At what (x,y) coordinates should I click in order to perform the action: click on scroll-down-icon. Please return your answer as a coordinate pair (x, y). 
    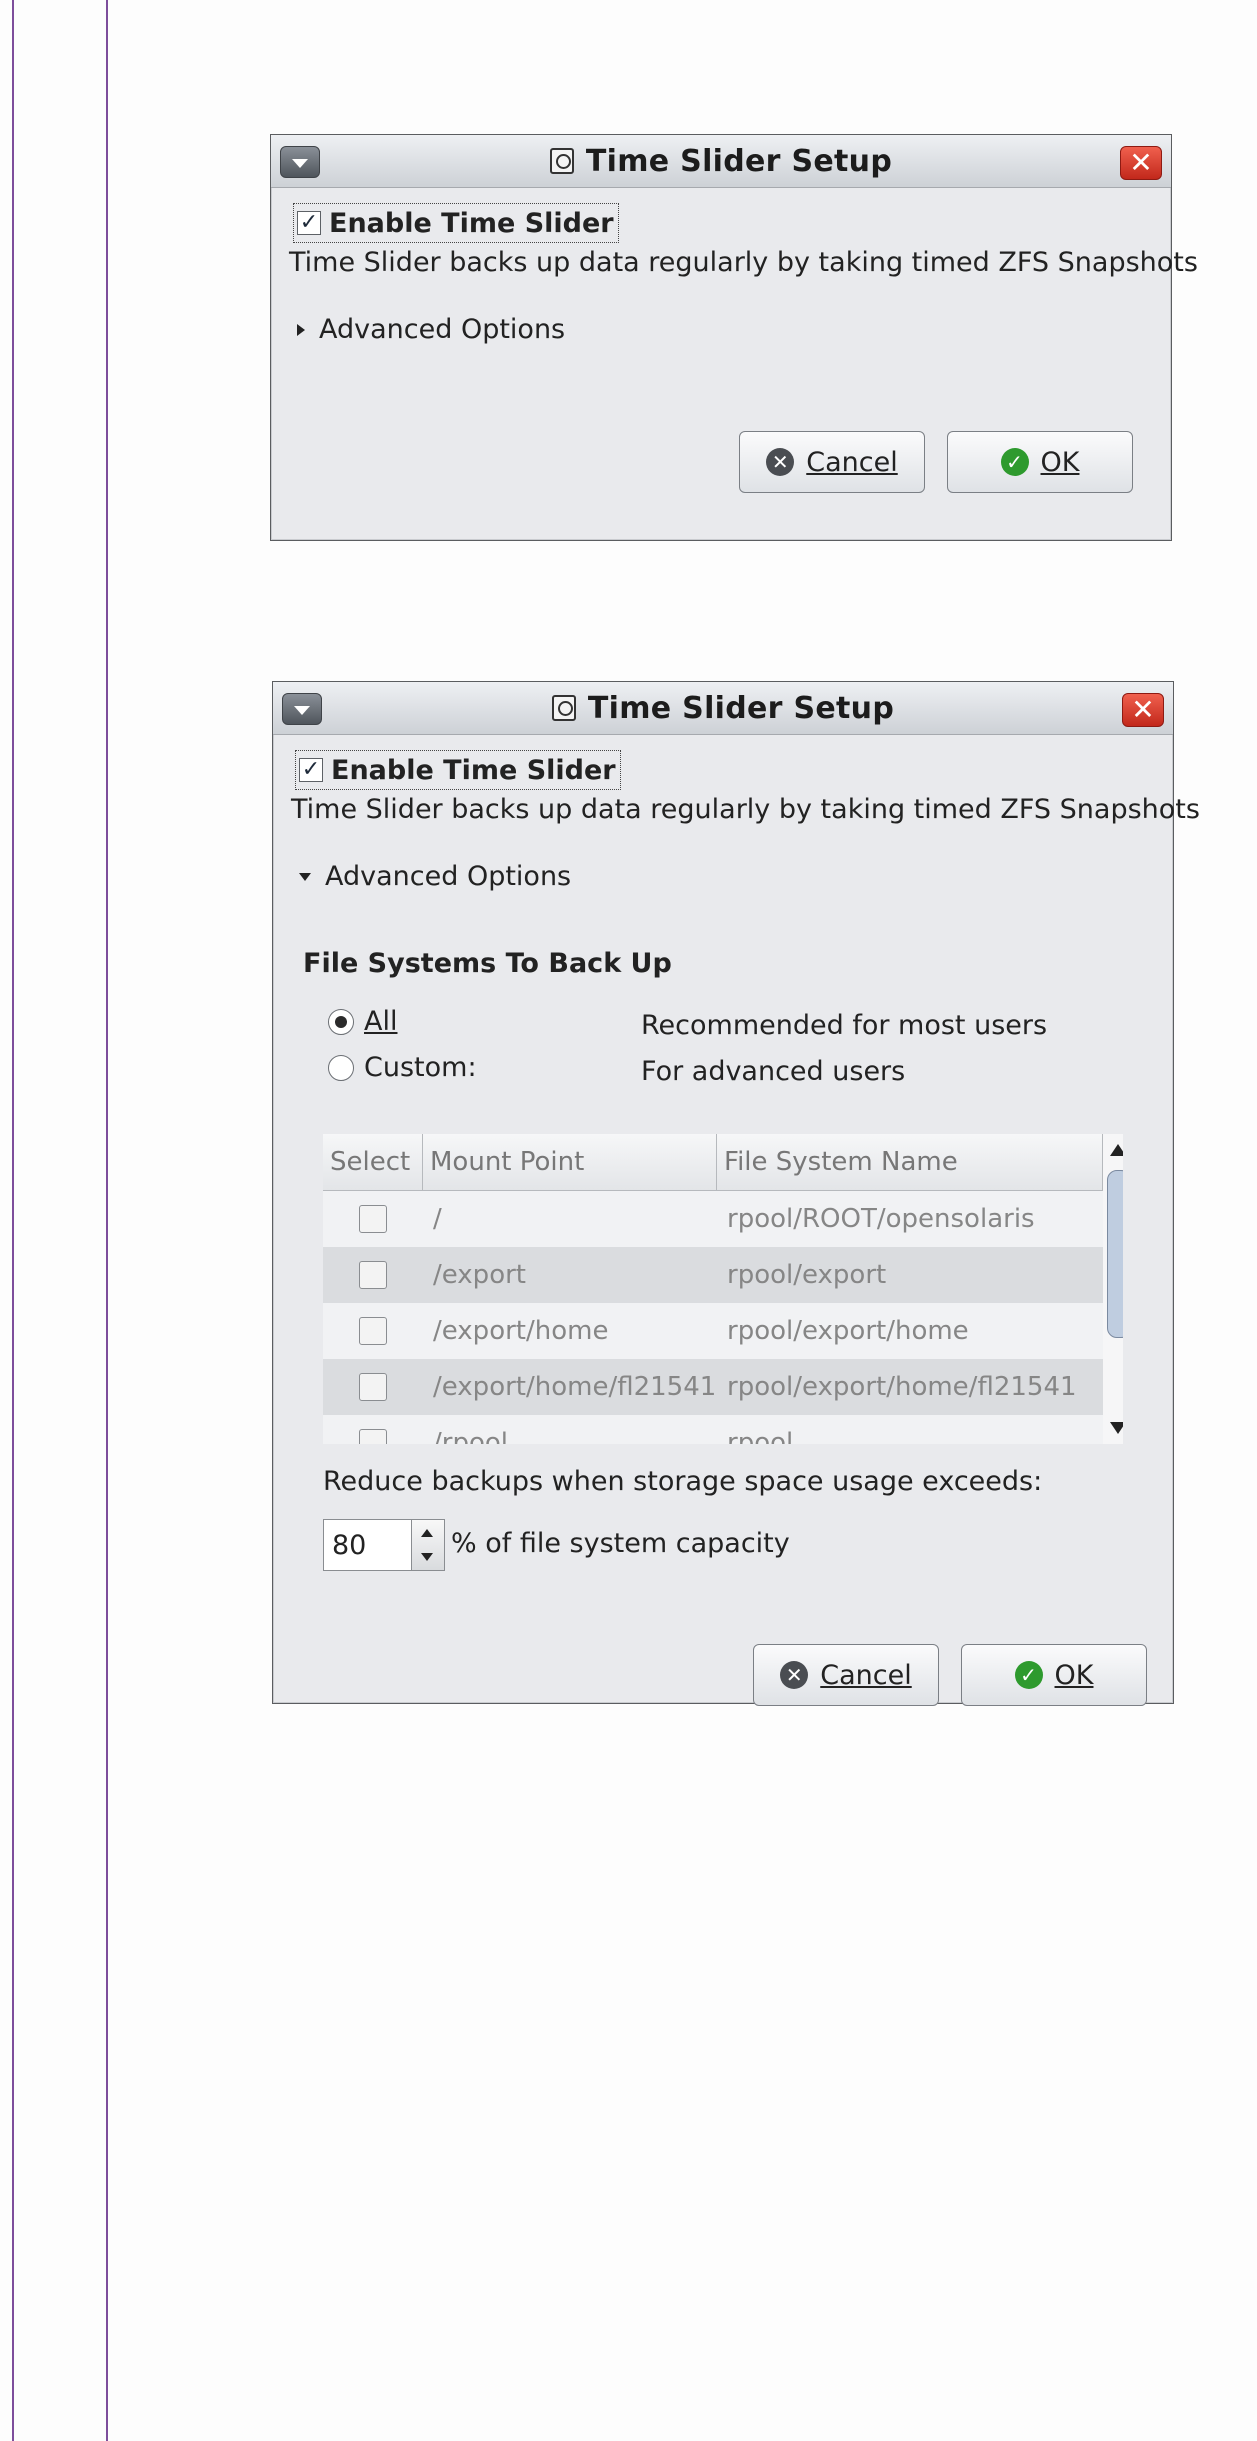
    Looking at the image, I should click on (1116, 1428).